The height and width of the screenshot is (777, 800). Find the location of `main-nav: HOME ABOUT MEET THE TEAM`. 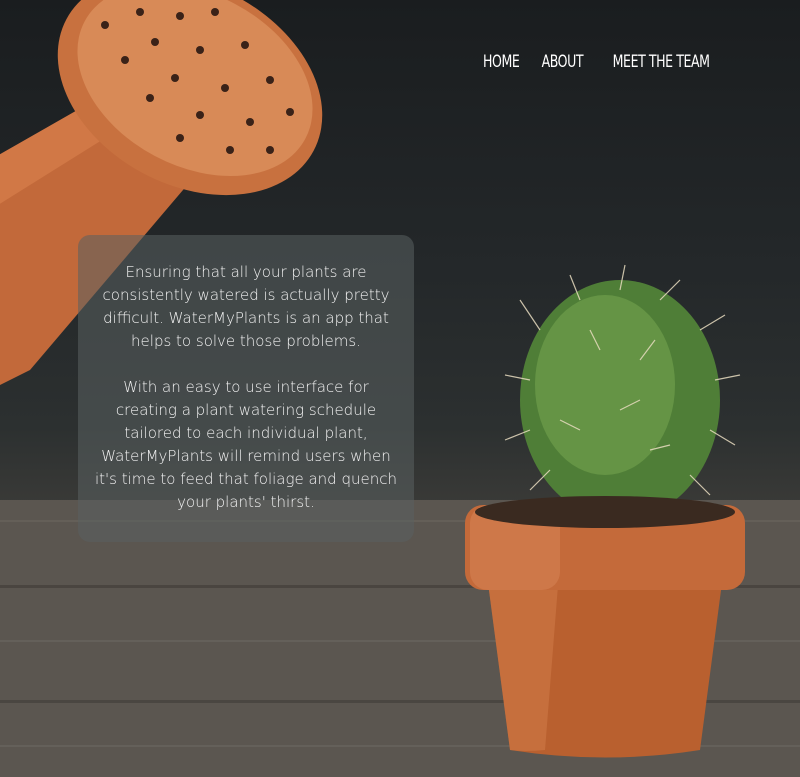

main-nav: HOME ABOUT MEET THE TEAM is located at coordinates (599, 62).